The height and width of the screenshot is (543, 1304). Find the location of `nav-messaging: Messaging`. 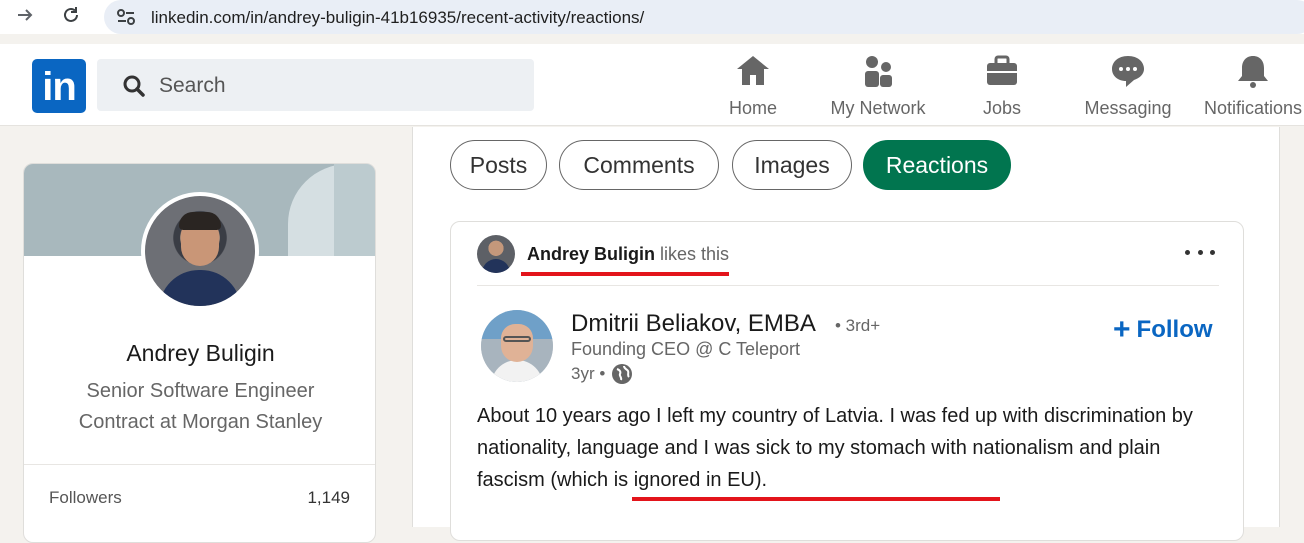

nav-messaging: Messaging is located at coordinates (1128, 87).